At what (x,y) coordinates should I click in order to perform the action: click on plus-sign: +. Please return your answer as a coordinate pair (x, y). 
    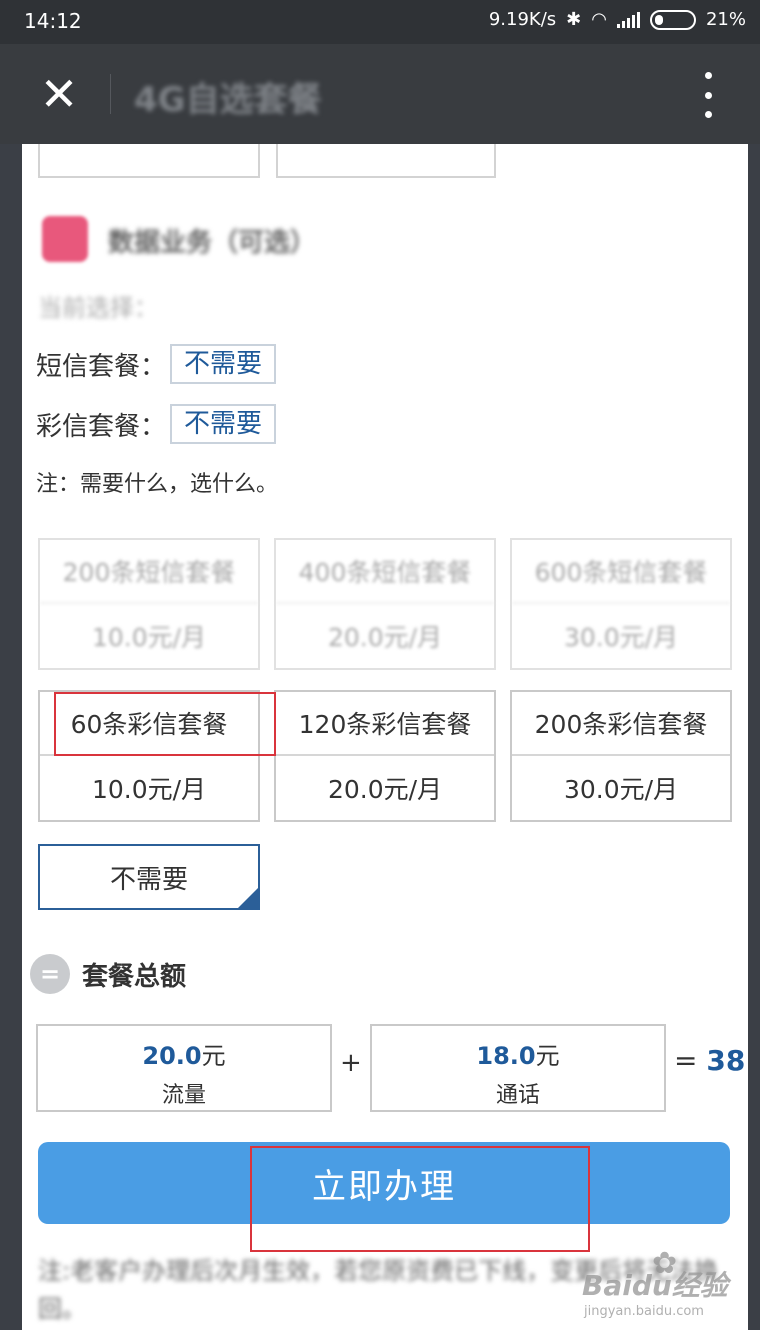
    Looking at the image, I should click on (351, 1063).